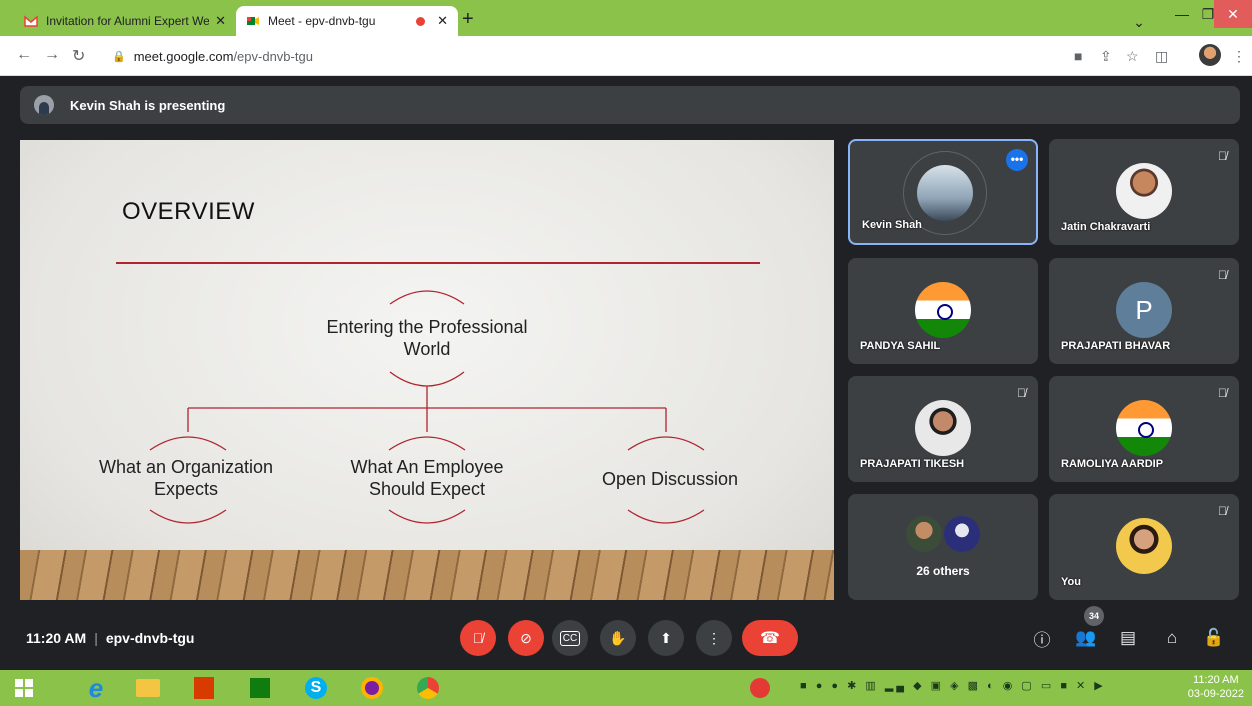 The width and height of the screenshot is (1252, 706). Describe the element at coordinates (24, 55) in the screenshot. I see `back-icon: ←` at that location.